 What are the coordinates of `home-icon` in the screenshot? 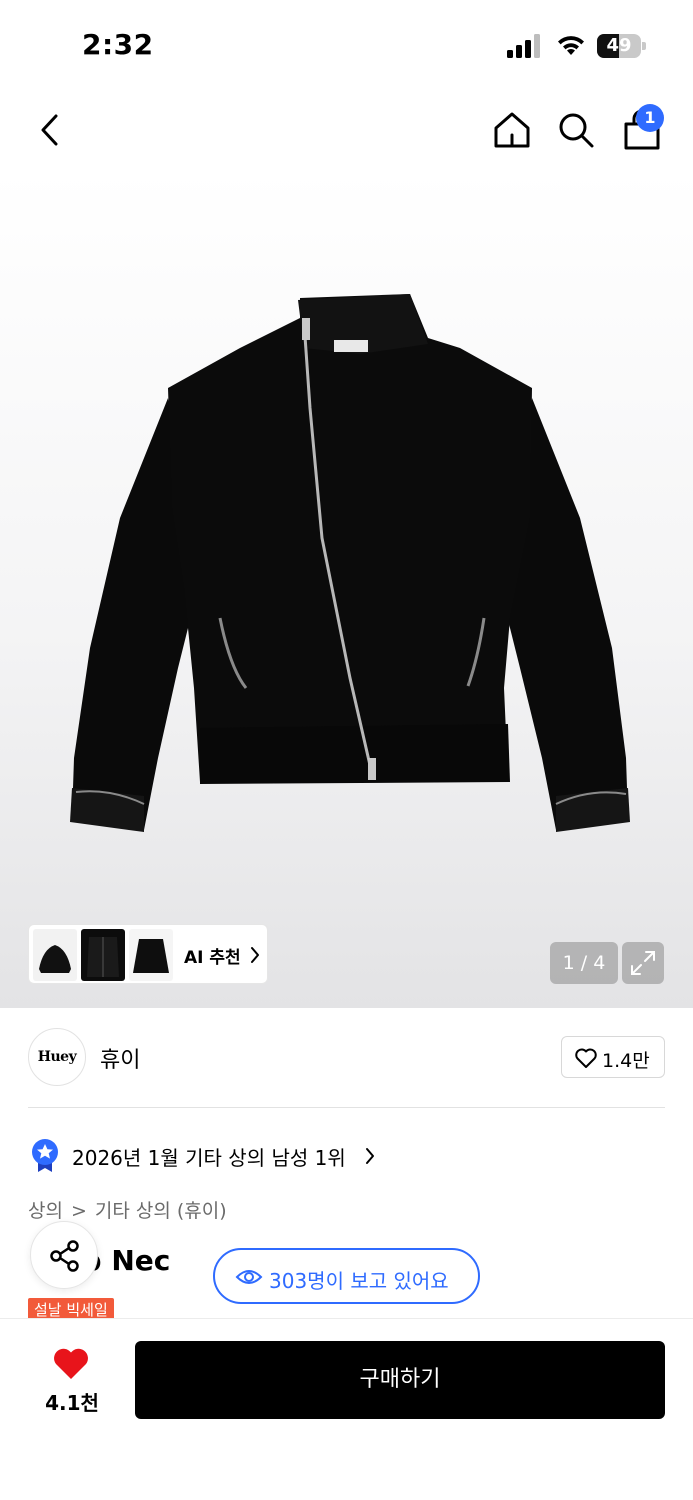 It's located at (512, 130).